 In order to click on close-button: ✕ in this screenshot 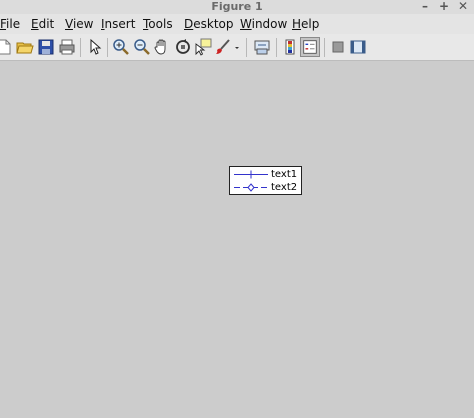, I will do `click(463, 7)`.